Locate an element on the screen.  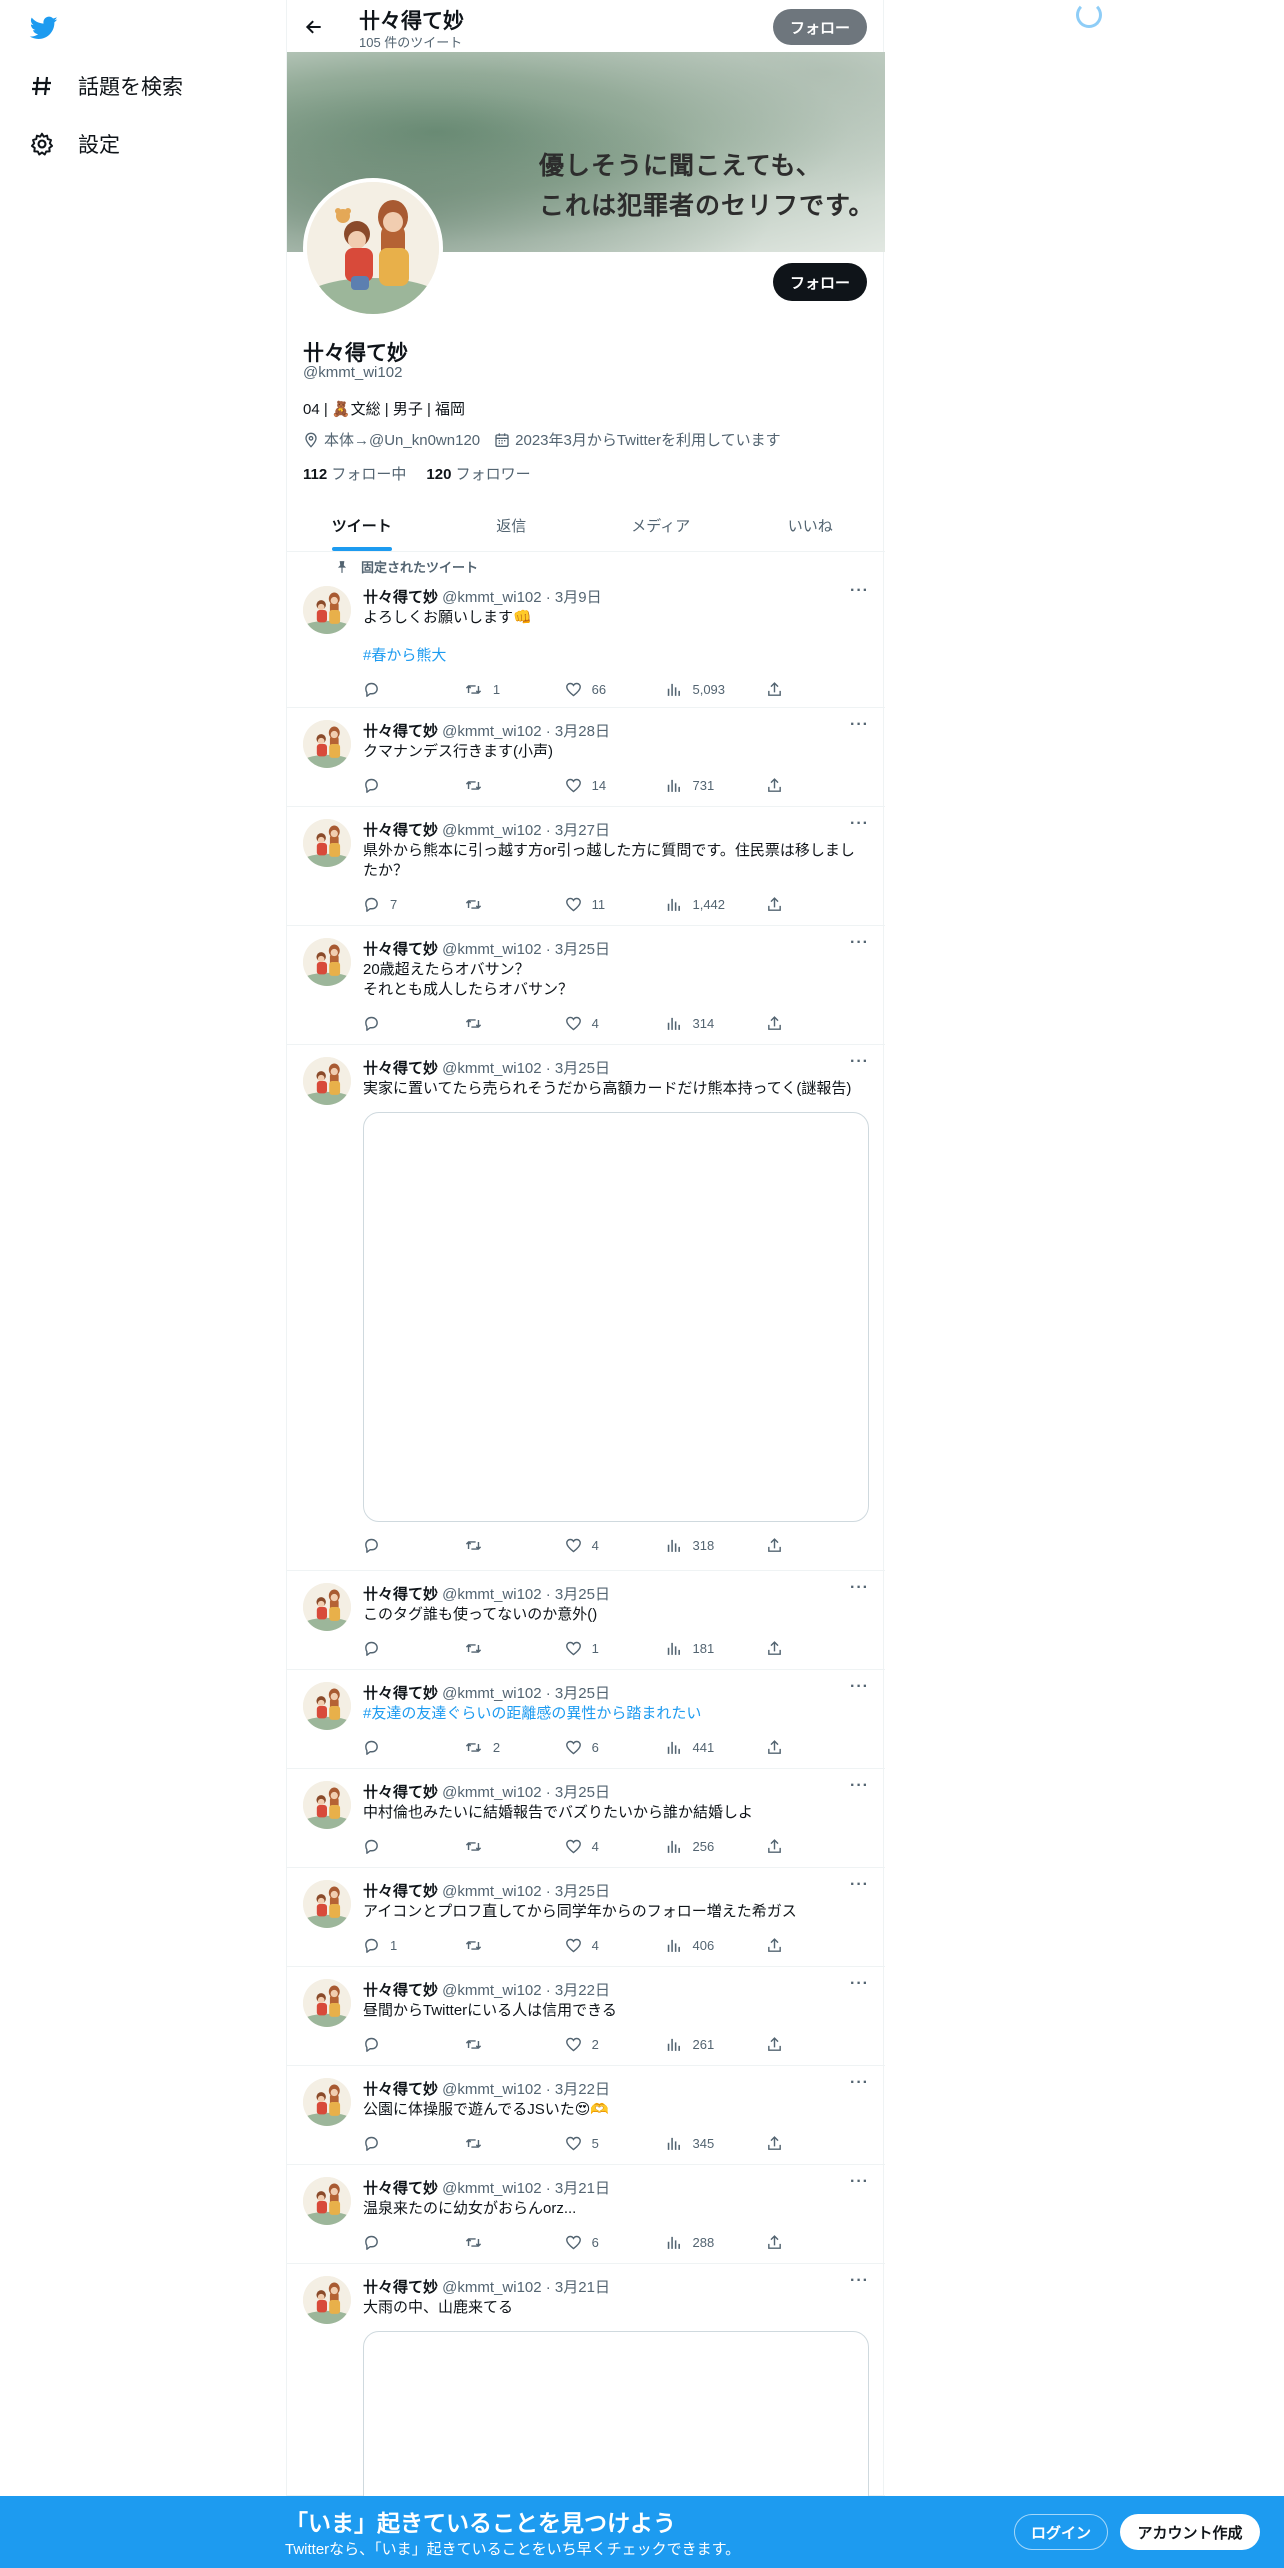
like-button: 14 is located at coordinates (615, 785).